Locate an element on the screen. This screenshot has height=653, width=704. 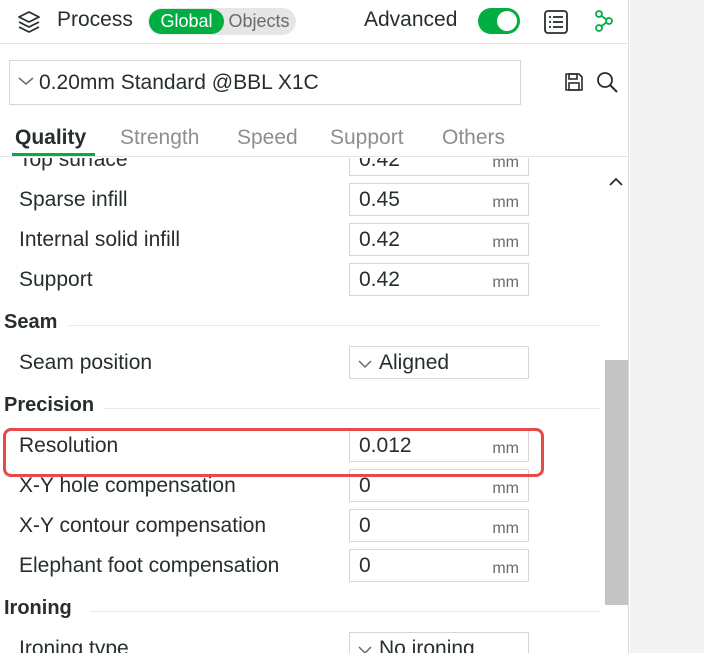
tab-others: Others is located at coordinates (473, 138).